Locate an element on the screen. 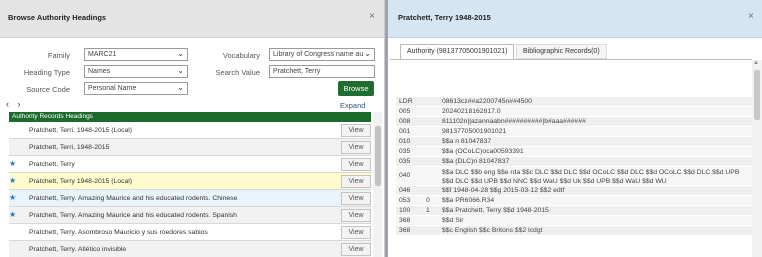 This screenshot has height=257, width=762. family-label: Family is located at coordinates (58, 55).